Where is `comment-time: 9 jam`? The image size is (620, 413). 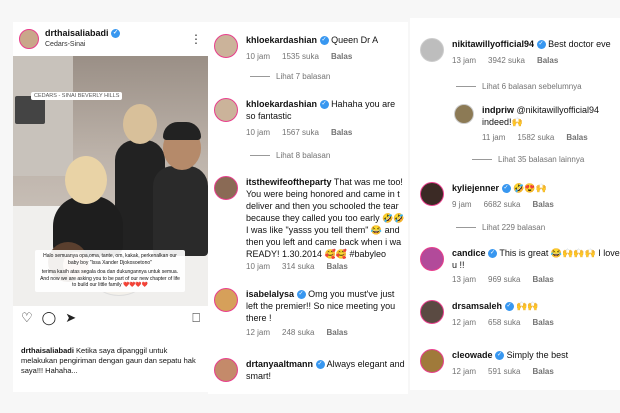 comment-time: 9 jam is located at coordinates (462, 204).